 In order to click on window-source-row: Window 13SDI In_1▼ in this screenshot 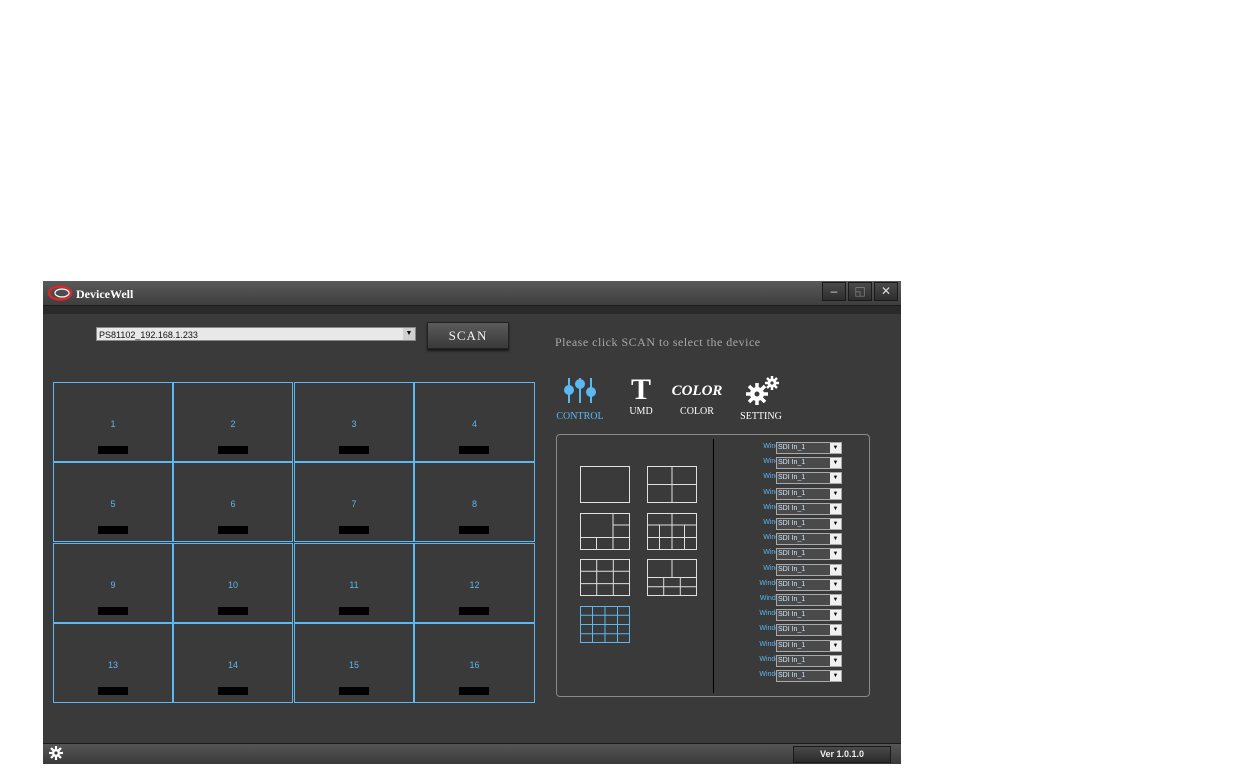, I will do `click(797, 630)`.